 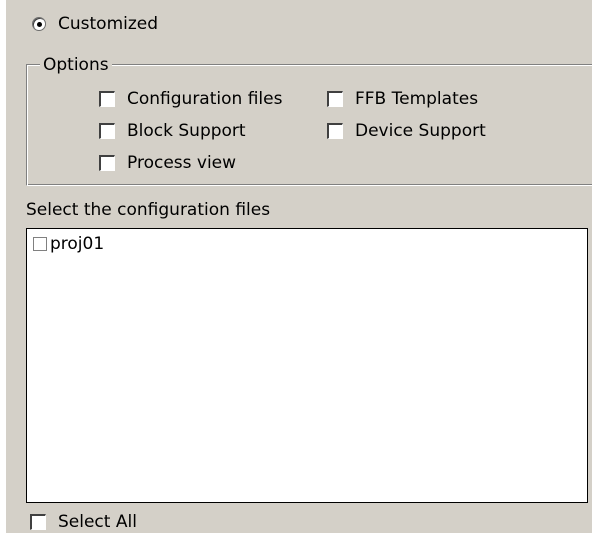 I want to click on configuration-files-label: Configuration files, so click(x=205, y=99).